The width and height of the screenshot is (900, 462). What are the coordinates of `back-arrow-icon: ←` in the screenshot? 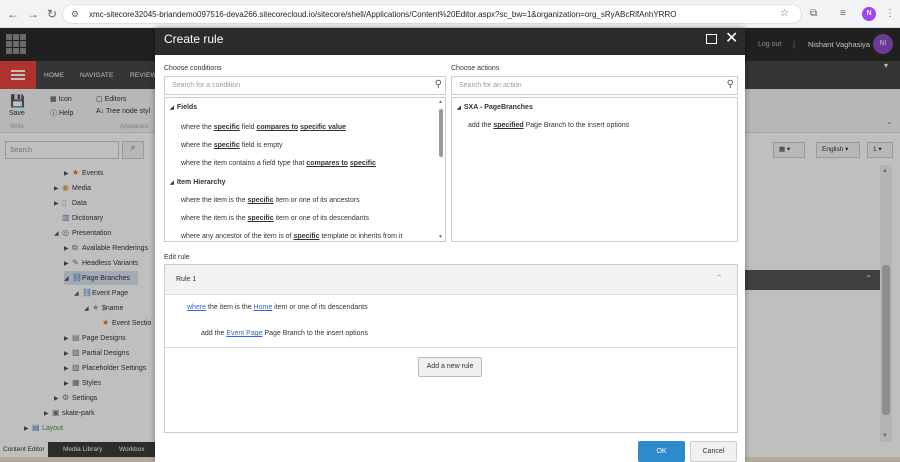 It's located at (13, 14).